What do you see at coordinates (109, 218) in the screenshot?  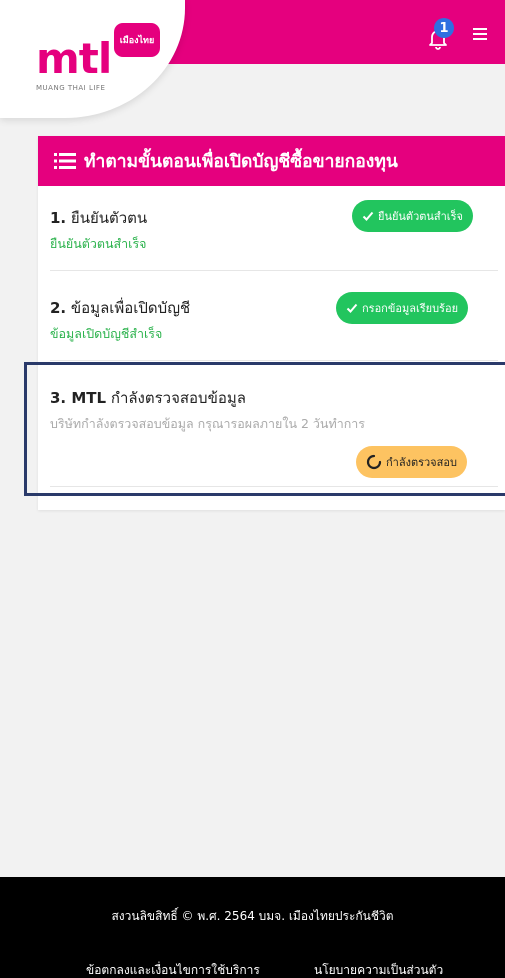 I see `step-title-text: ยืนยันตัวตน` at bounding box center [109, 218].